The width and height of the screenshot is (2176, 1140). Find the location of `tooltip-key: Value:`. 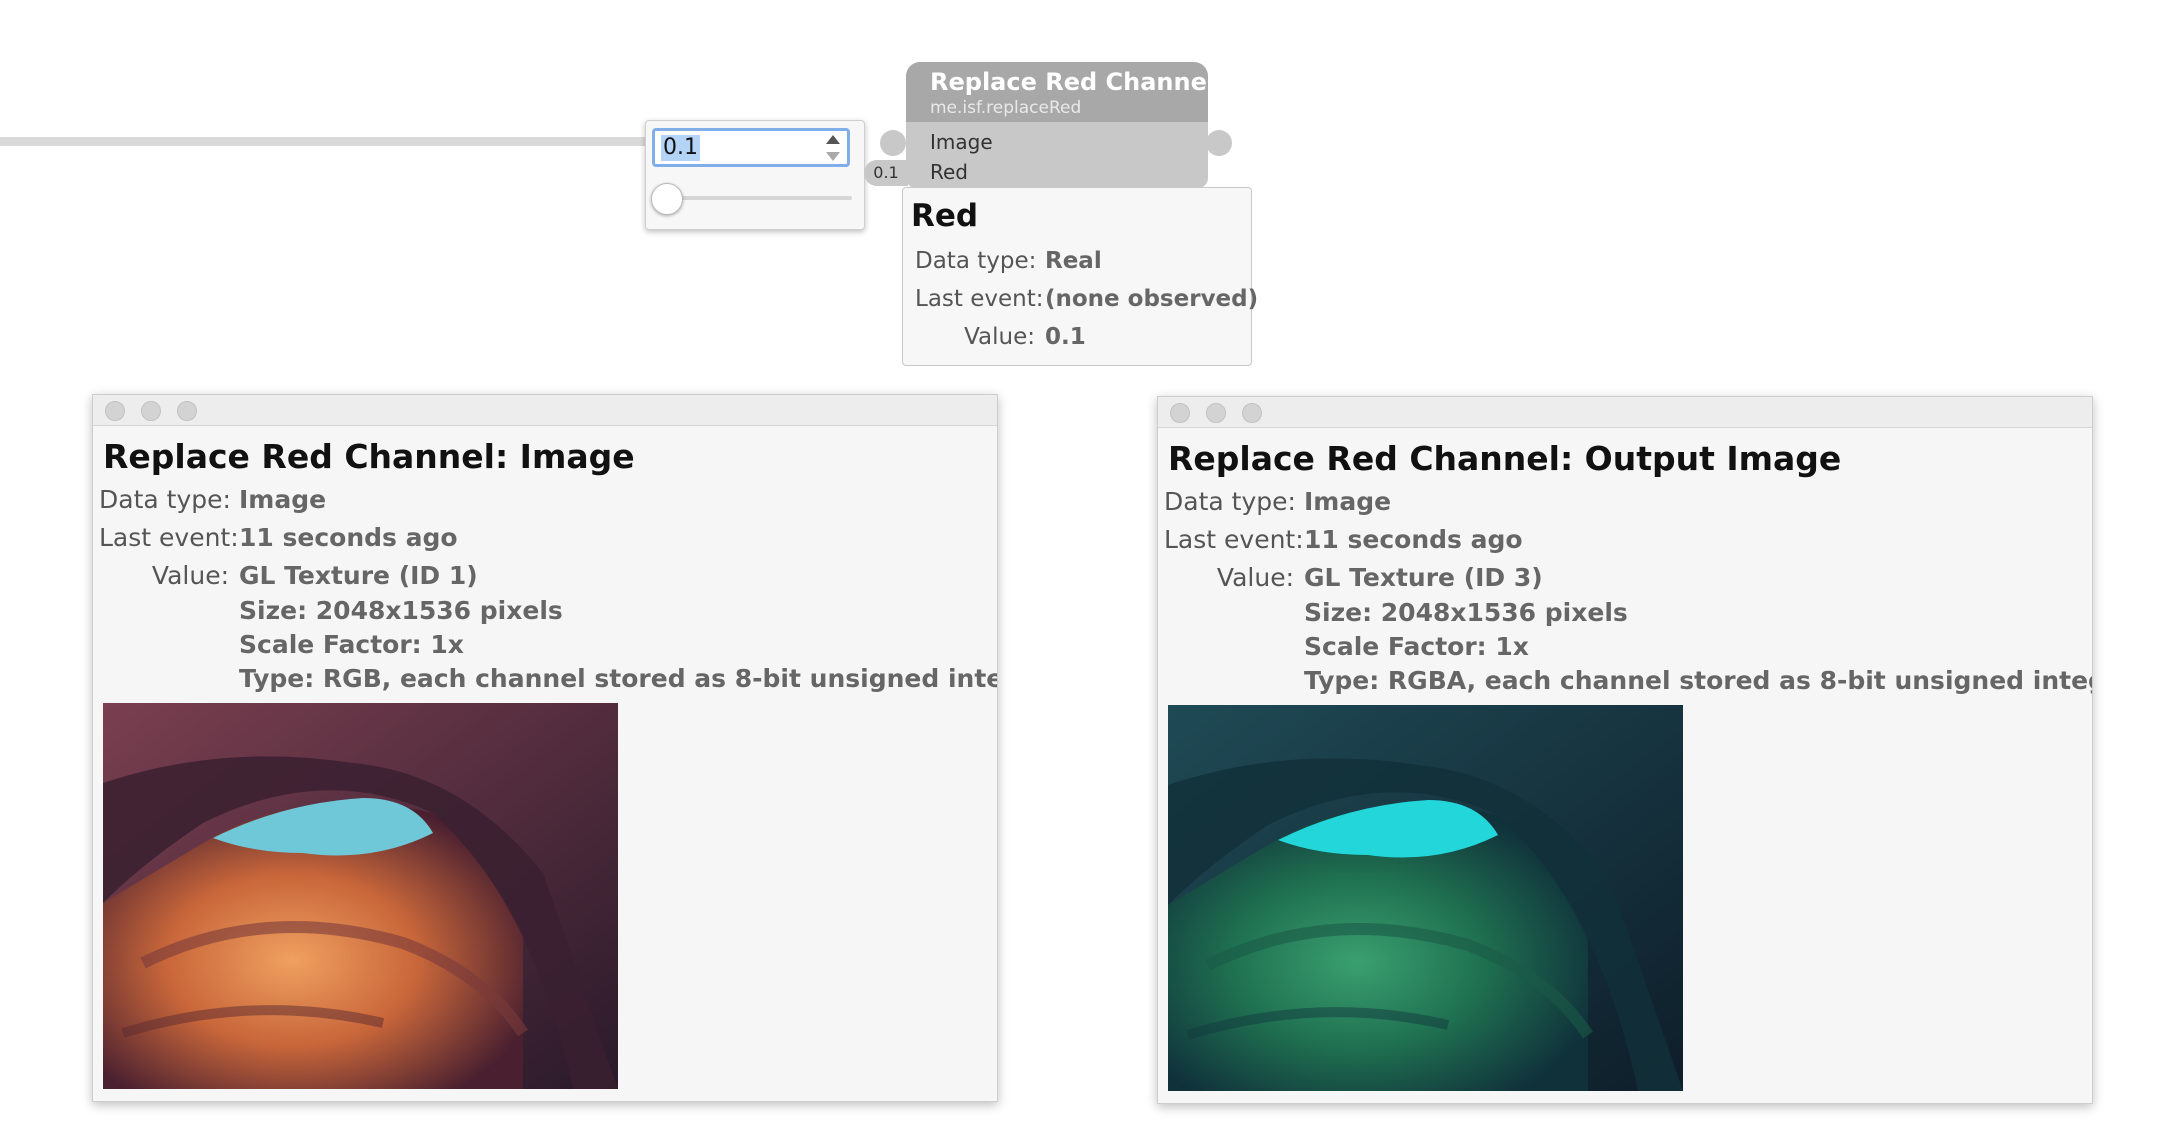

tooltip-key: Value: is located at coordinates (999, 337).